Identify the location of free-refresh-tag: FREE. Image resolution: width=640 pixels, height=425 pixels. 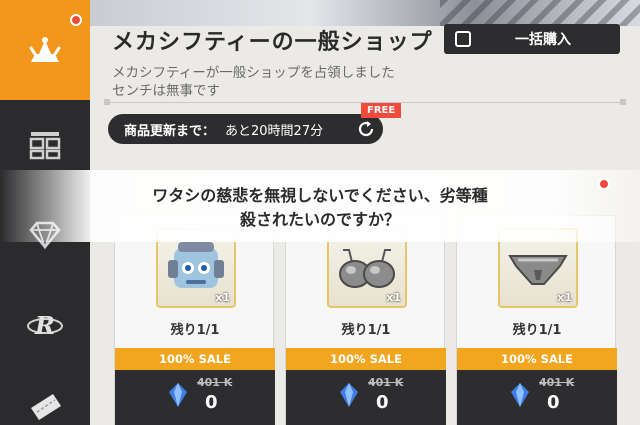
(381, 110).